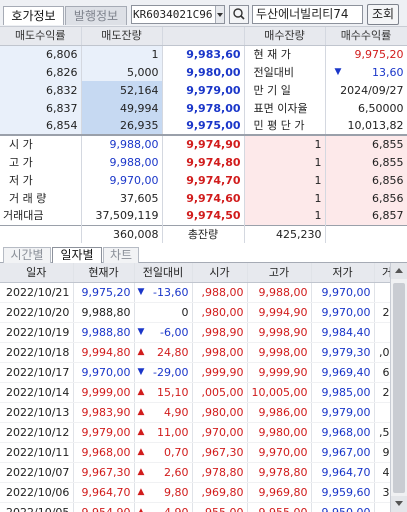  I want to click on row-volume: 94, so click(382, 452).